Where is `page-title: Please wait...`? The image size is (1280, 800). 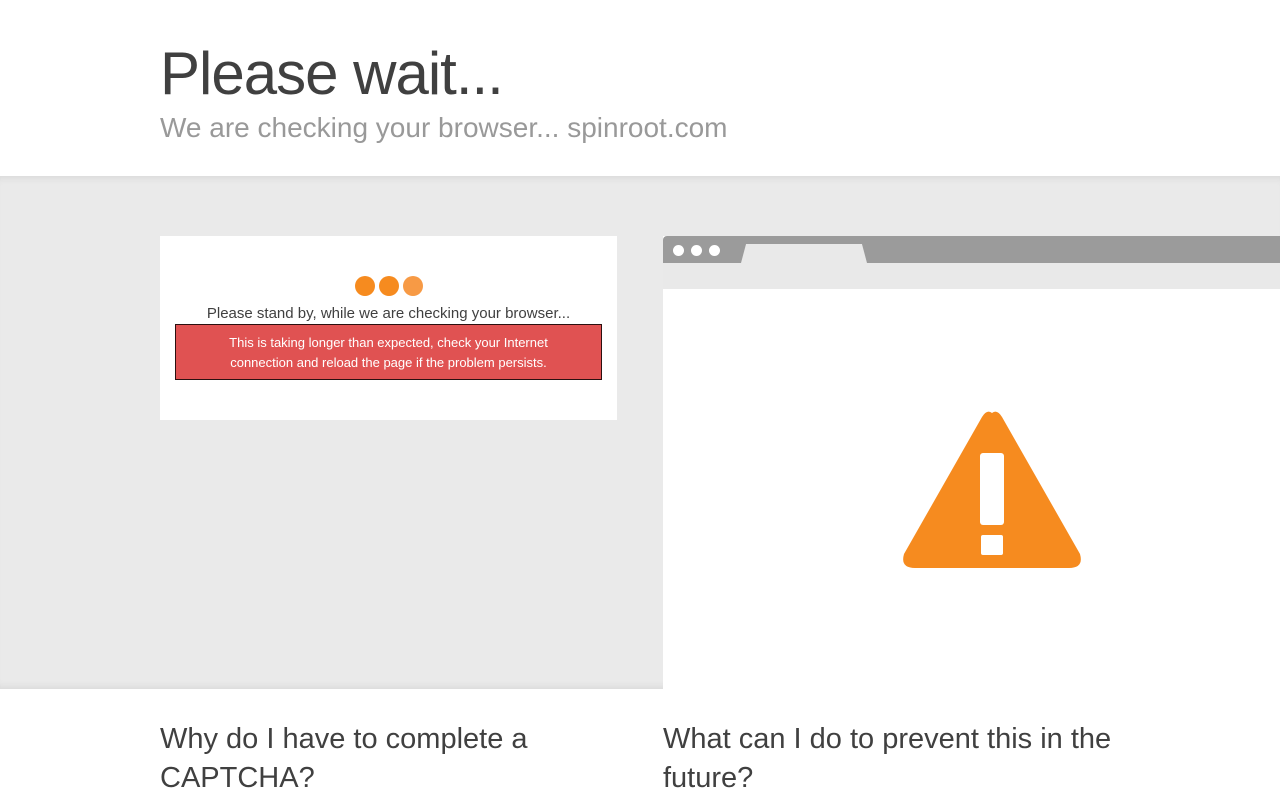
page-title: Please wait... is located at coordinates (332, 73).